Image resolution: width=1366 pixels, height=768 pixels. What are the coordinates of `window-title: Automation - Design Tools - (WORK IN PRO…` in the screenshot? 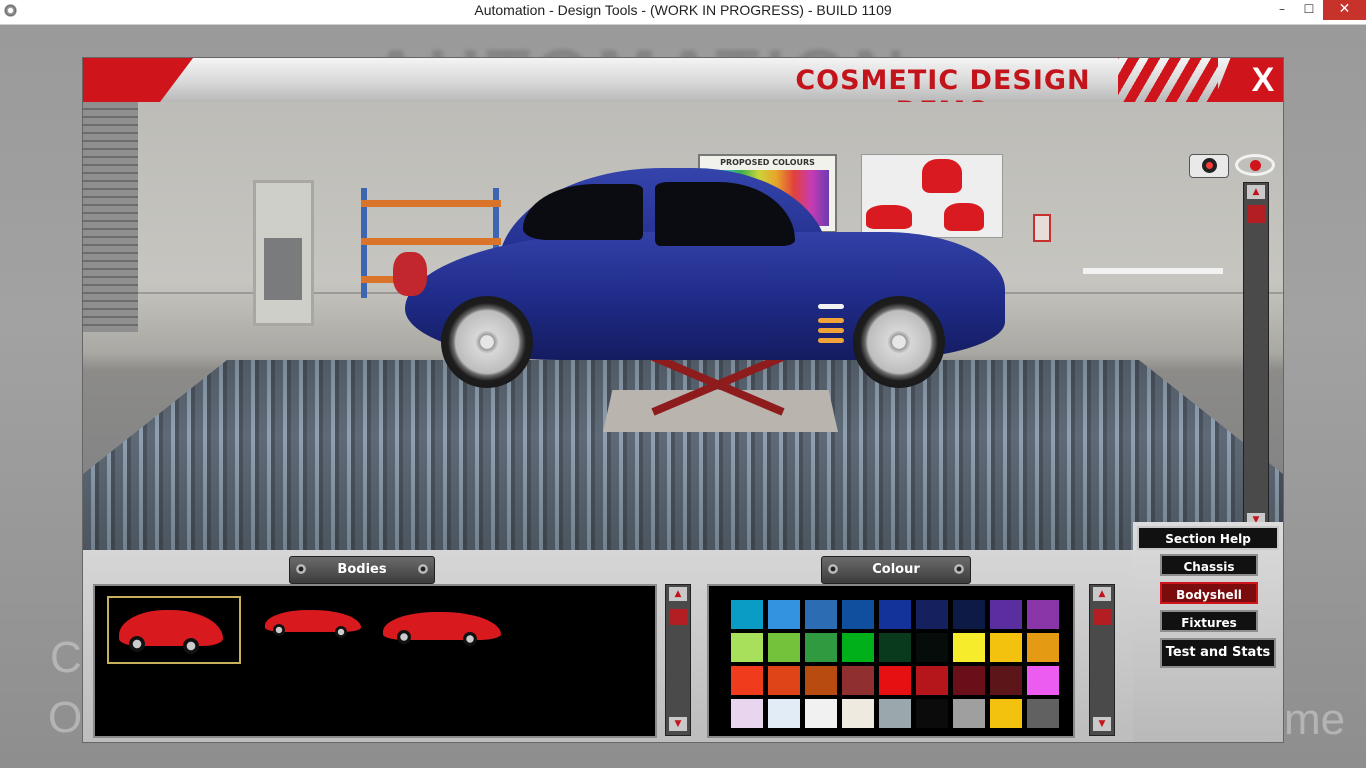 It's located at (683, 10).